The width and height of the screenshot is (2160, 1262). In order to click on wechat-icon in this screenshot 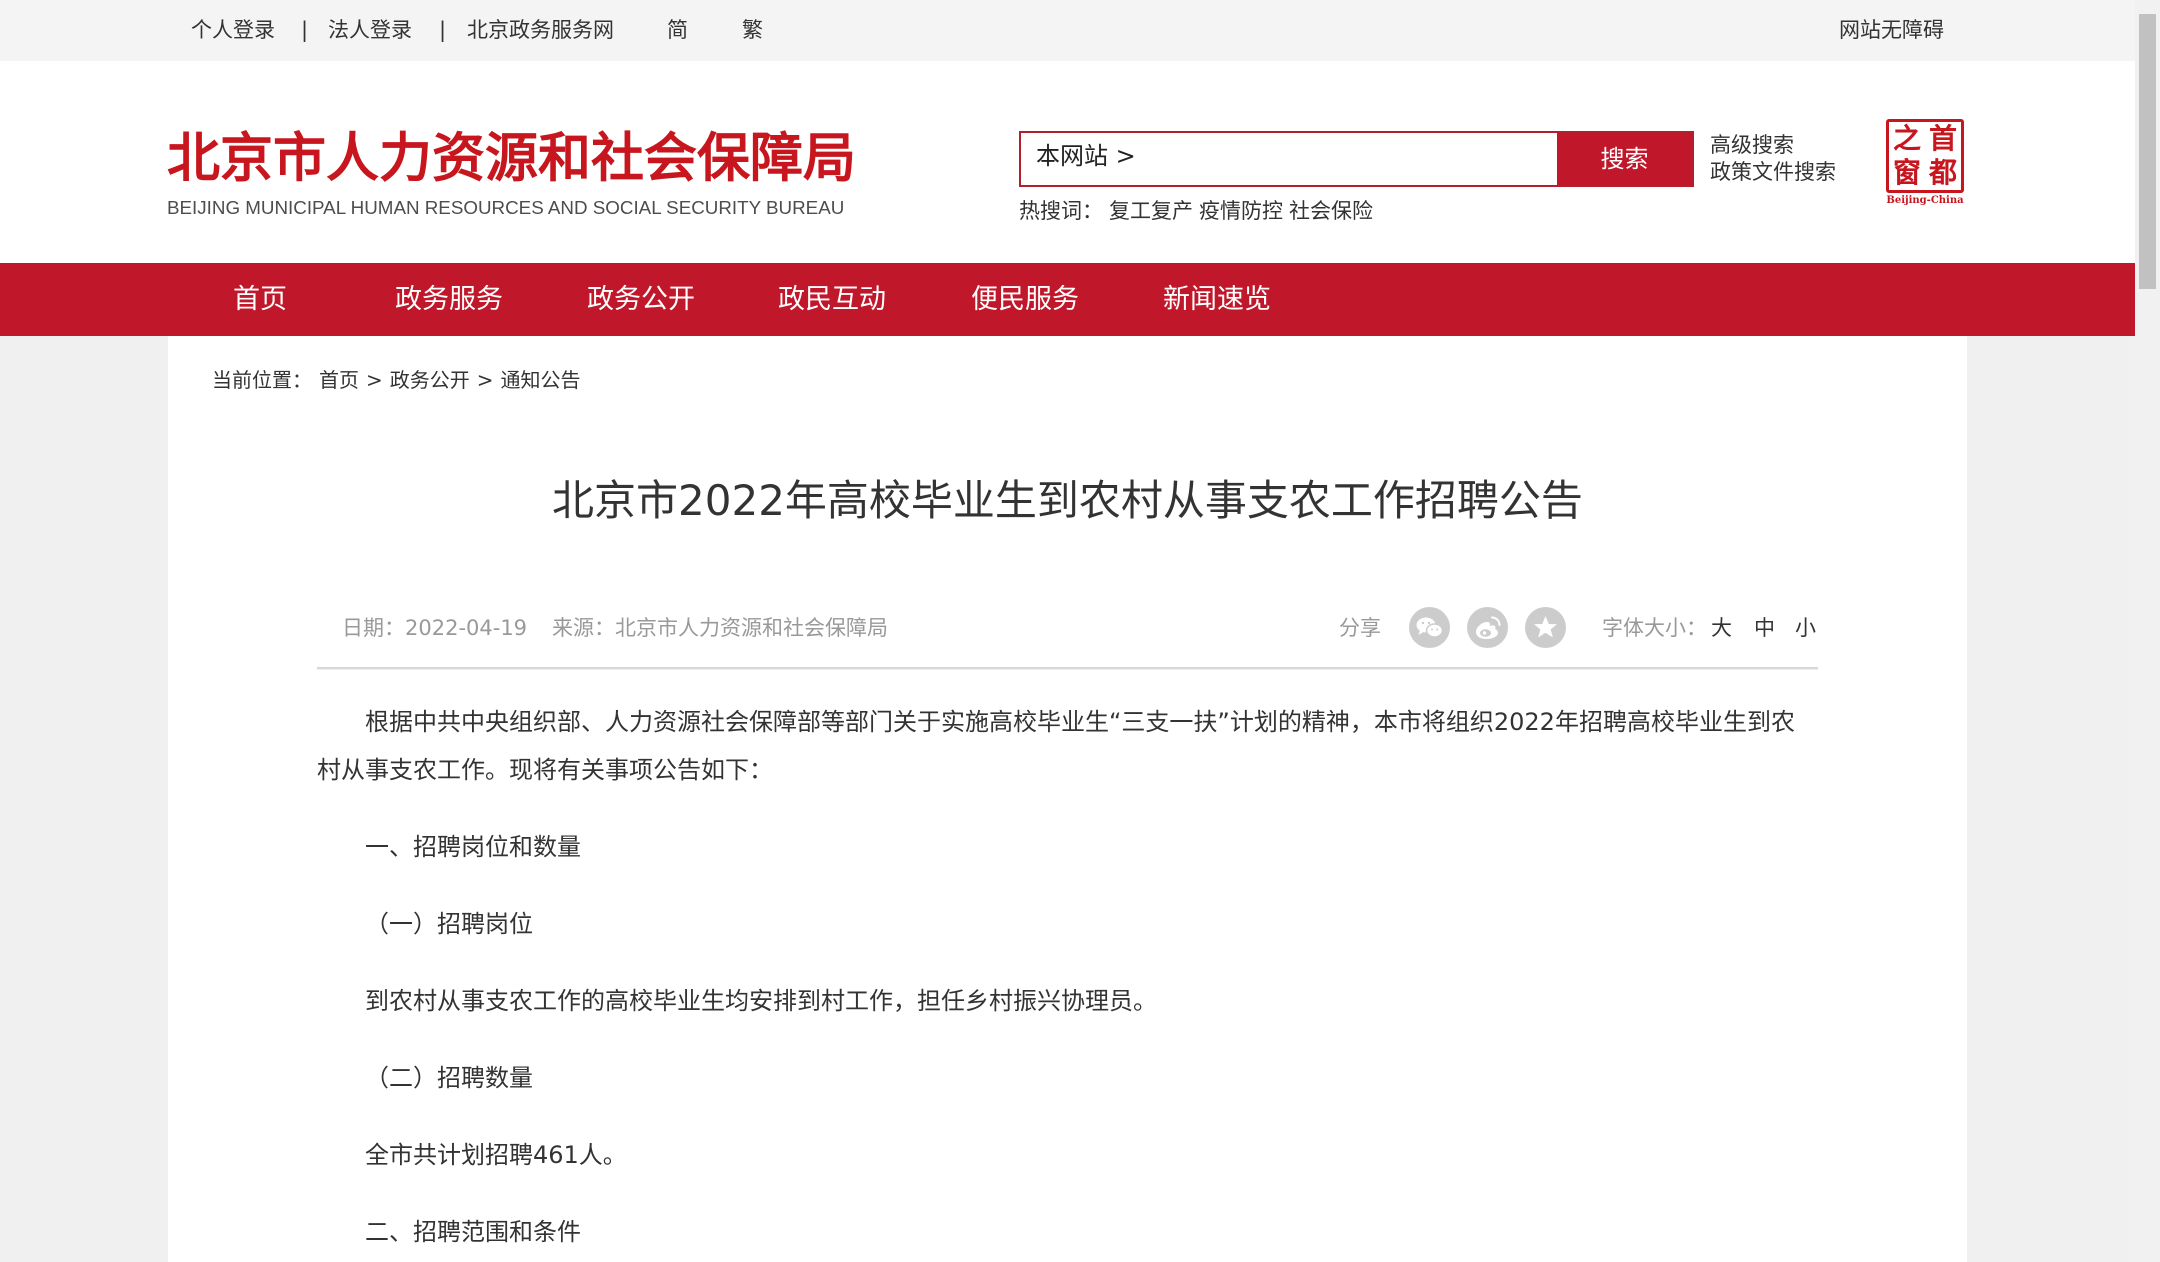, I will do `click(1429, 627)`.